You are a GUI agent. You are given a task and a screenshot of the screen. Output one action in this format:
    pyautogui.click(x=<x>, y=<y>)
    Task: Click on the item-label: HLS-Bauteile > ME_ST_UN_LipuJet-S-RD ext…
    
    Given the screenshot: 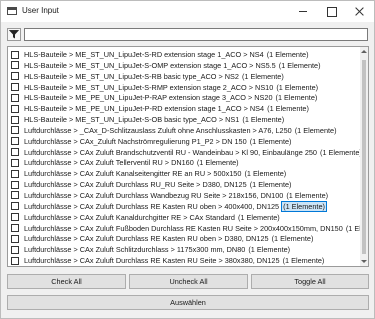 What is the action you would take?
    pyautogui.click(x=167, y=54)
    